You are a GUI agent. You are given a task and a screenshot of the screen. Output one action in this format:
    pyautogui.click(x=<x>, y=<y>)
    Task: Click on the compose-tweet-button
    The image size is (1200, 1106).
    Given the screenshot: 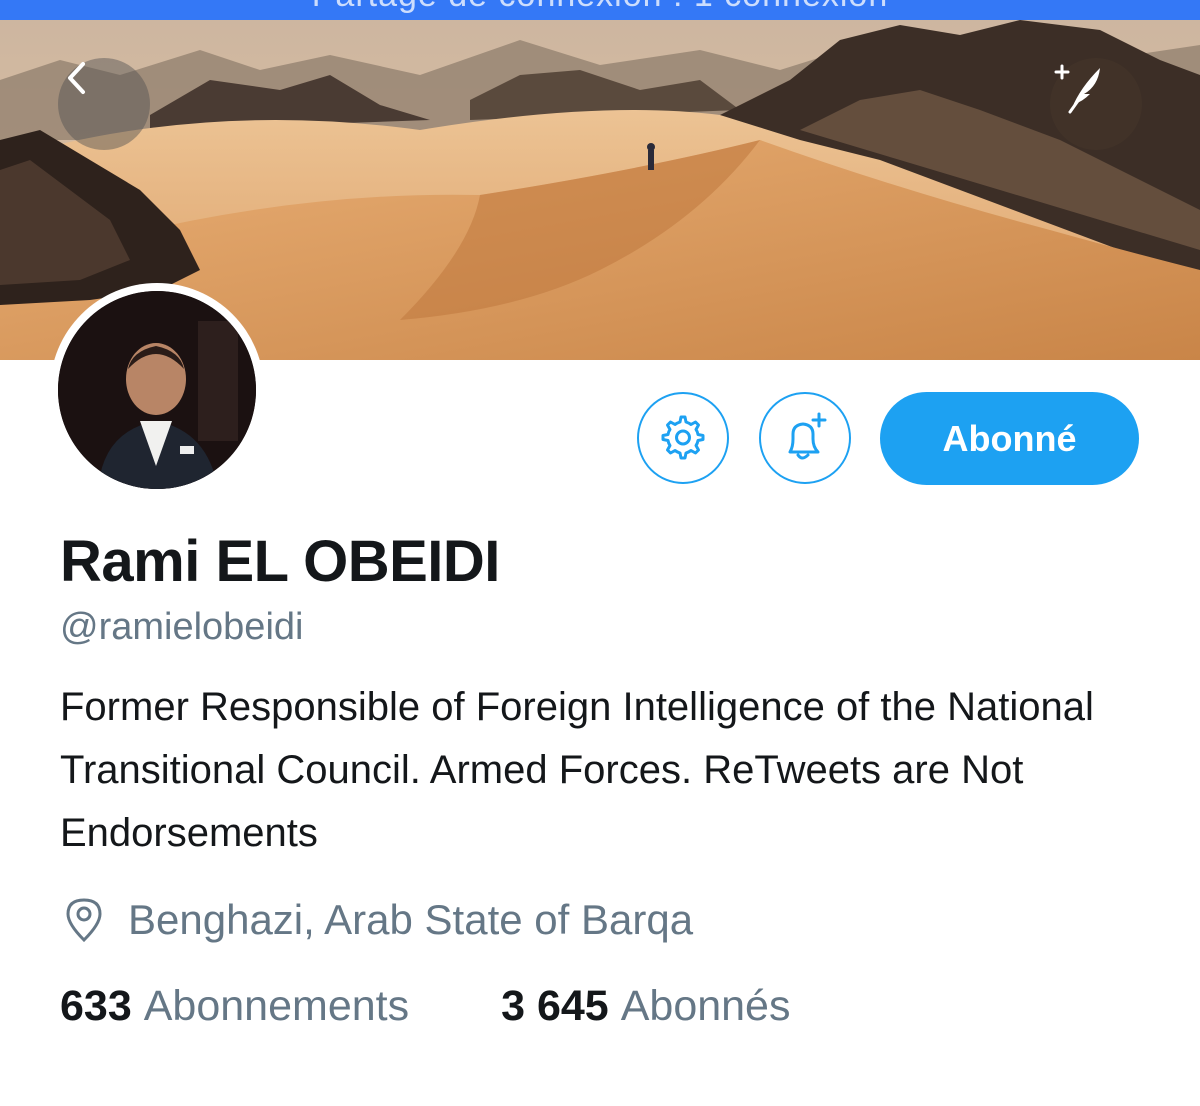 What is the action you would take?
    pyautogui.click(x=1096, y=104)
    